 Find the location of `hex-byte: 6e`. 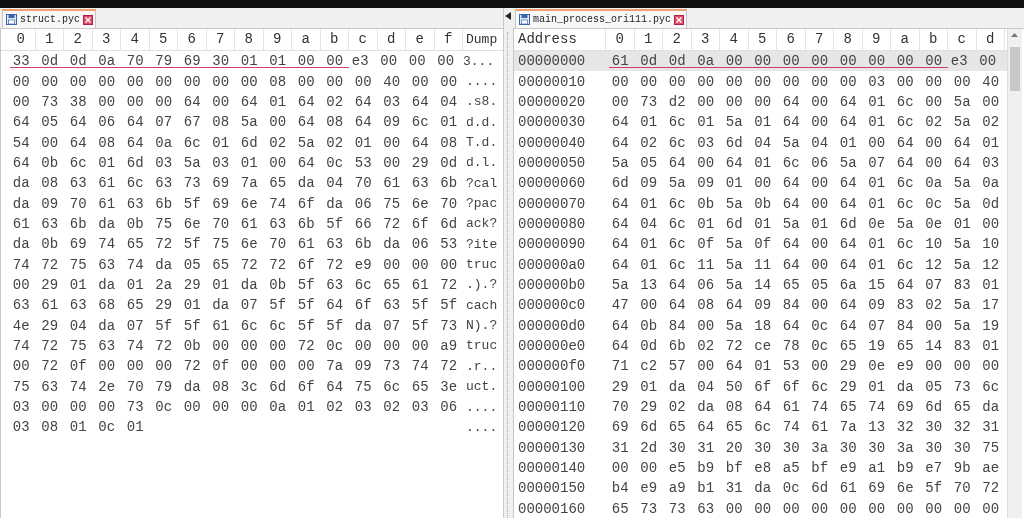

hex-byte: 6e is located at coordinates (905, 488).